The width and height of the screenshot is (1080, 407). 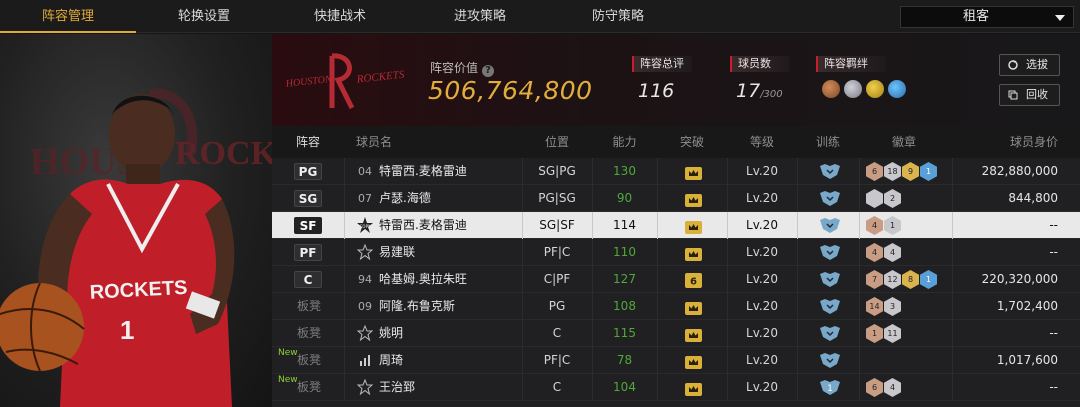 I want to click on jersey-number: 94, so click(x=365, y=279).